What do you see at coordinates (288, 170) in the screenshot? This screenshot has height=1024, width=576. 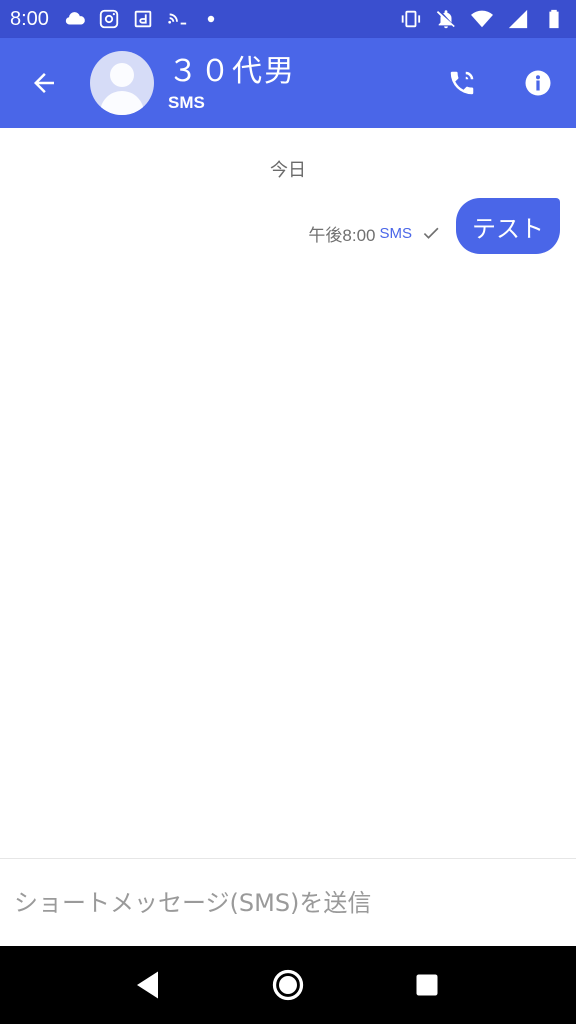 I see `date-divider: 今日` at bounding box center [288, 170].